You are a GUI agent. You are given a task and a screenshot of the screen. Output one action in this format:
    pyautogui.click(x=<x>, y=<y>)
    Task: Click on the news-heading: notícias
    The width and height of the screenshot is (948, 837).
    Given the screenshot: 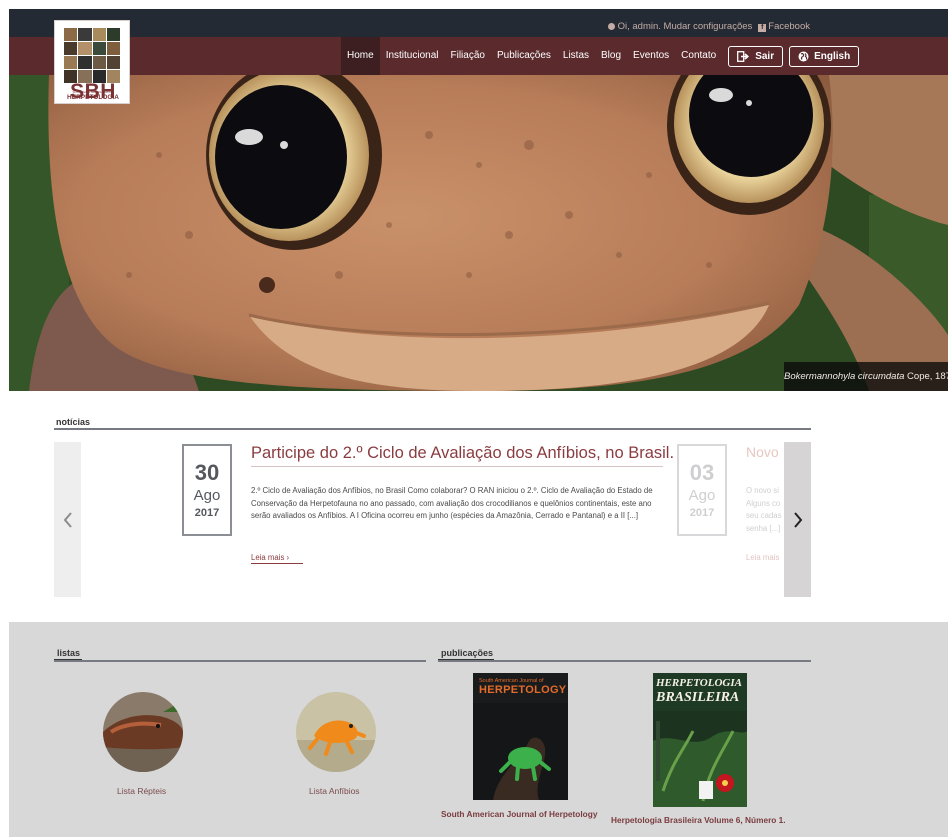 What is the action you would take?
    pyautogui.click(x=73, y=422)
    